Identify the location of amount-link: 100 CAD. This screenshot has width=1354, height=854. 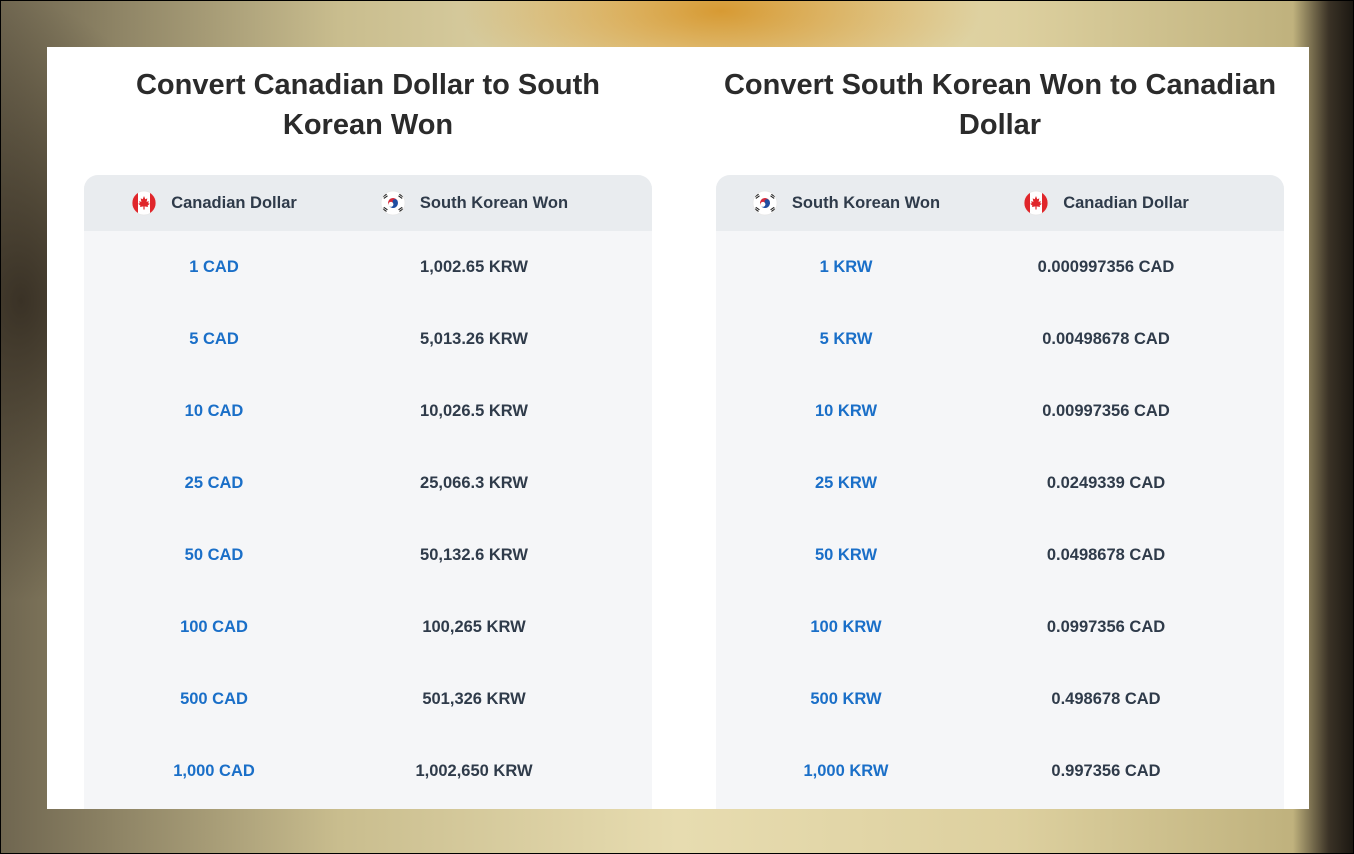
(214, 627).